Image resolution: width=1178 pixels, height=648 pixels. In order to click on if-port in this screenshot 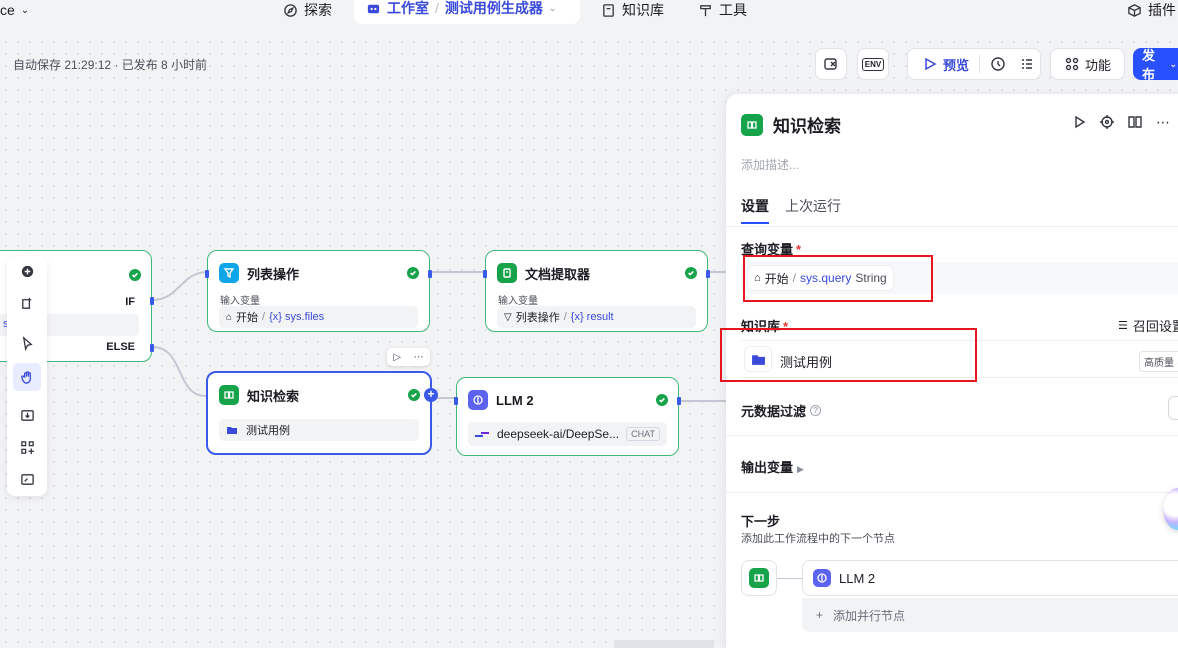, I will do `click(152, 301)`.